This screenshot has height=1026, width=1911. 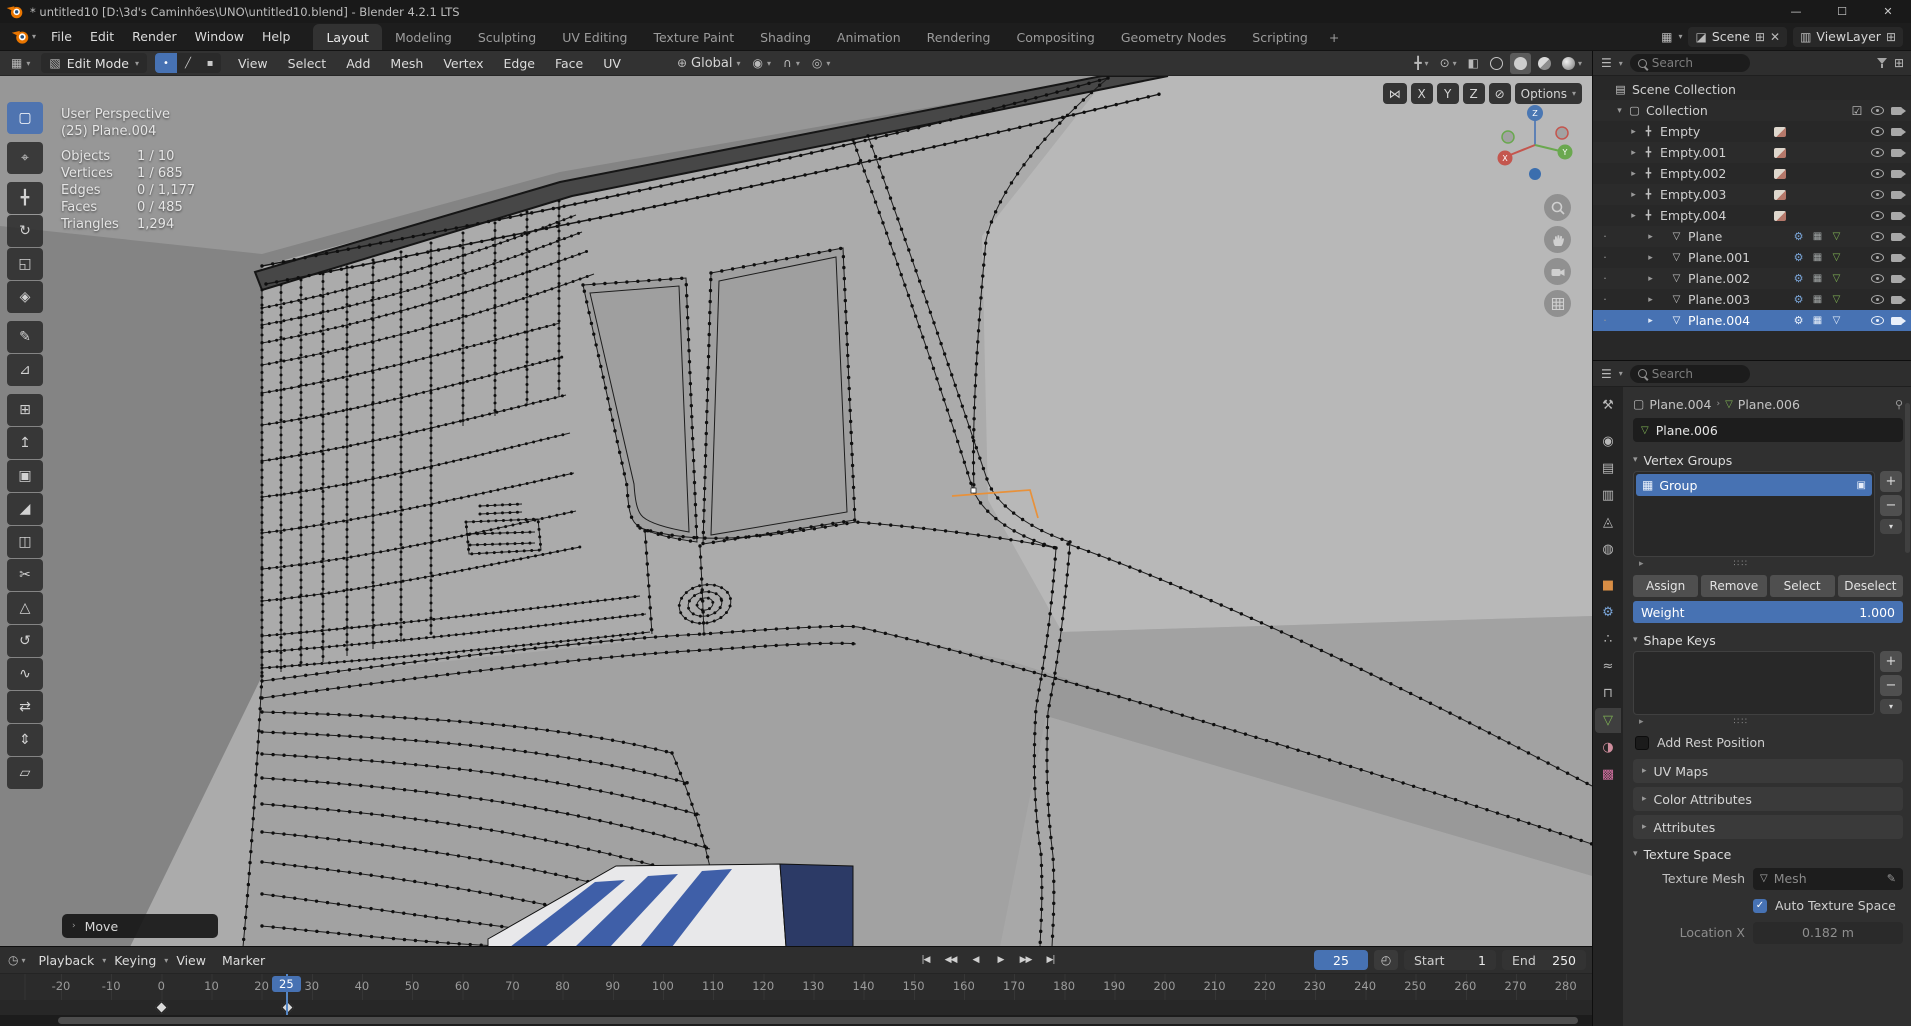 I want to click on properties-editor-icon: ☰, so click(x=1606, y=374).